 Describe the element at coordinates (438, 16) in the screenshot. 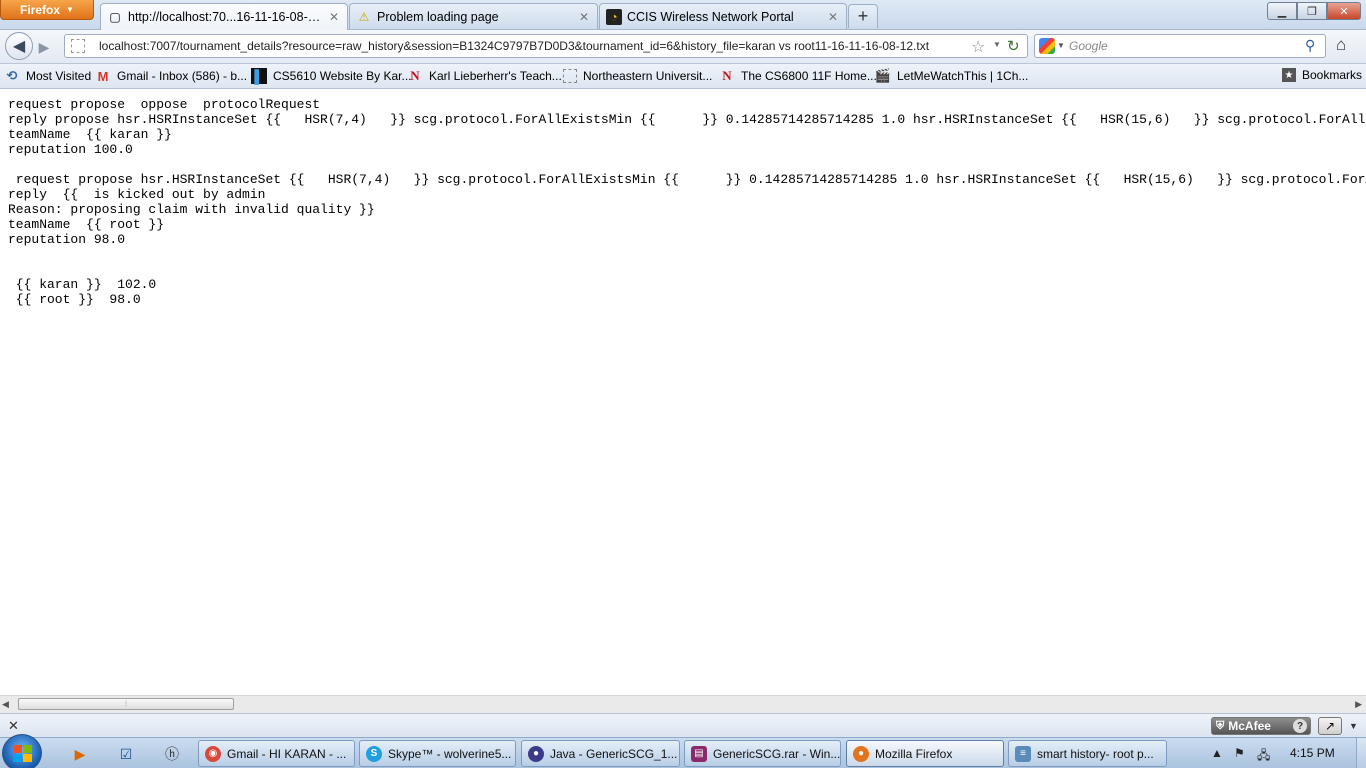

I see `tab-title: Problem loading page` at that location.